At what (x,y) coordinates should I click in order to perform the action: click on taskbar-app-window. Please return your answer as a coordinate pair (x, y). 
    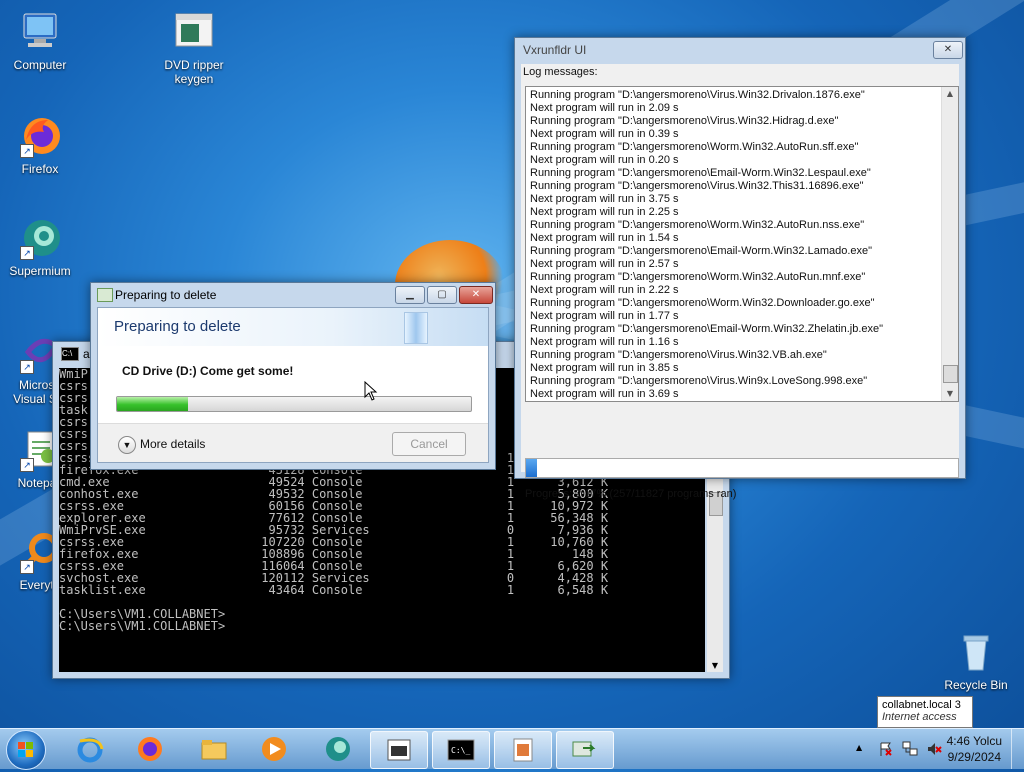
    Looking at the image, I should click on (399, 750).